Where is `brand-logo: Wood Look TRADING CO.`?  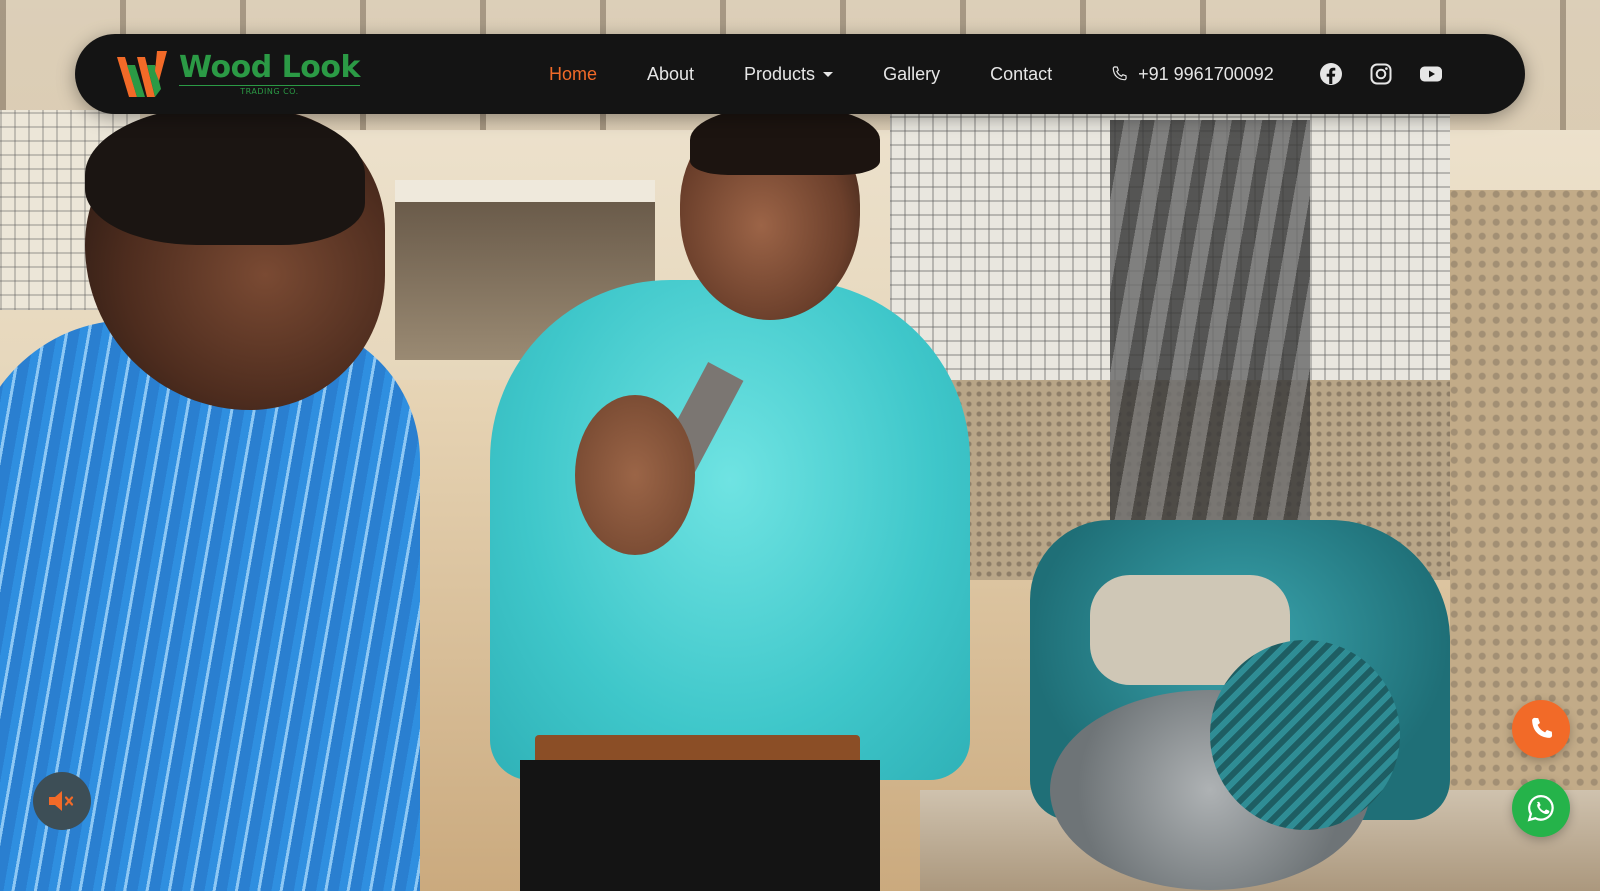 brand-logo: Wood Look TRADING CO. is located at coordinates (237, 74).